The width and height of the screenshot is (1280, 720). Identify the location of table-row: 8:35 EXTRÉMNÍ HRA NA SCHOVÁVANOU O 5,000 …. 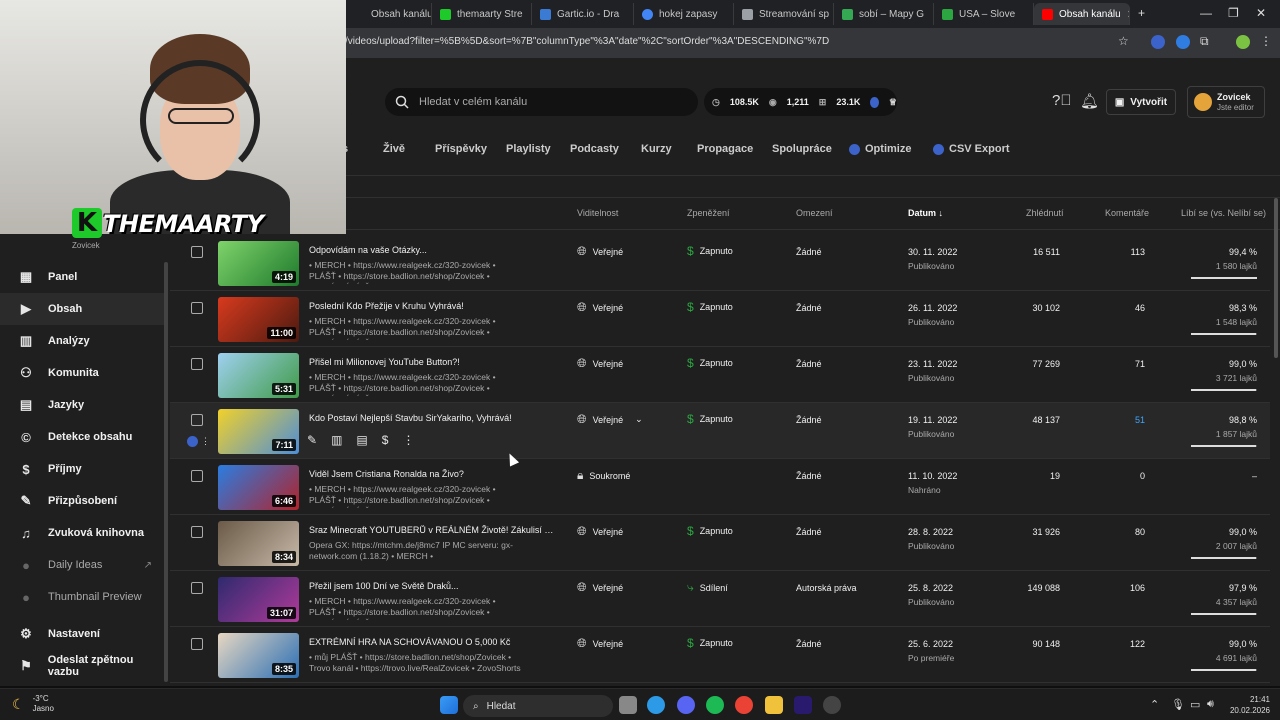
(720, 655).